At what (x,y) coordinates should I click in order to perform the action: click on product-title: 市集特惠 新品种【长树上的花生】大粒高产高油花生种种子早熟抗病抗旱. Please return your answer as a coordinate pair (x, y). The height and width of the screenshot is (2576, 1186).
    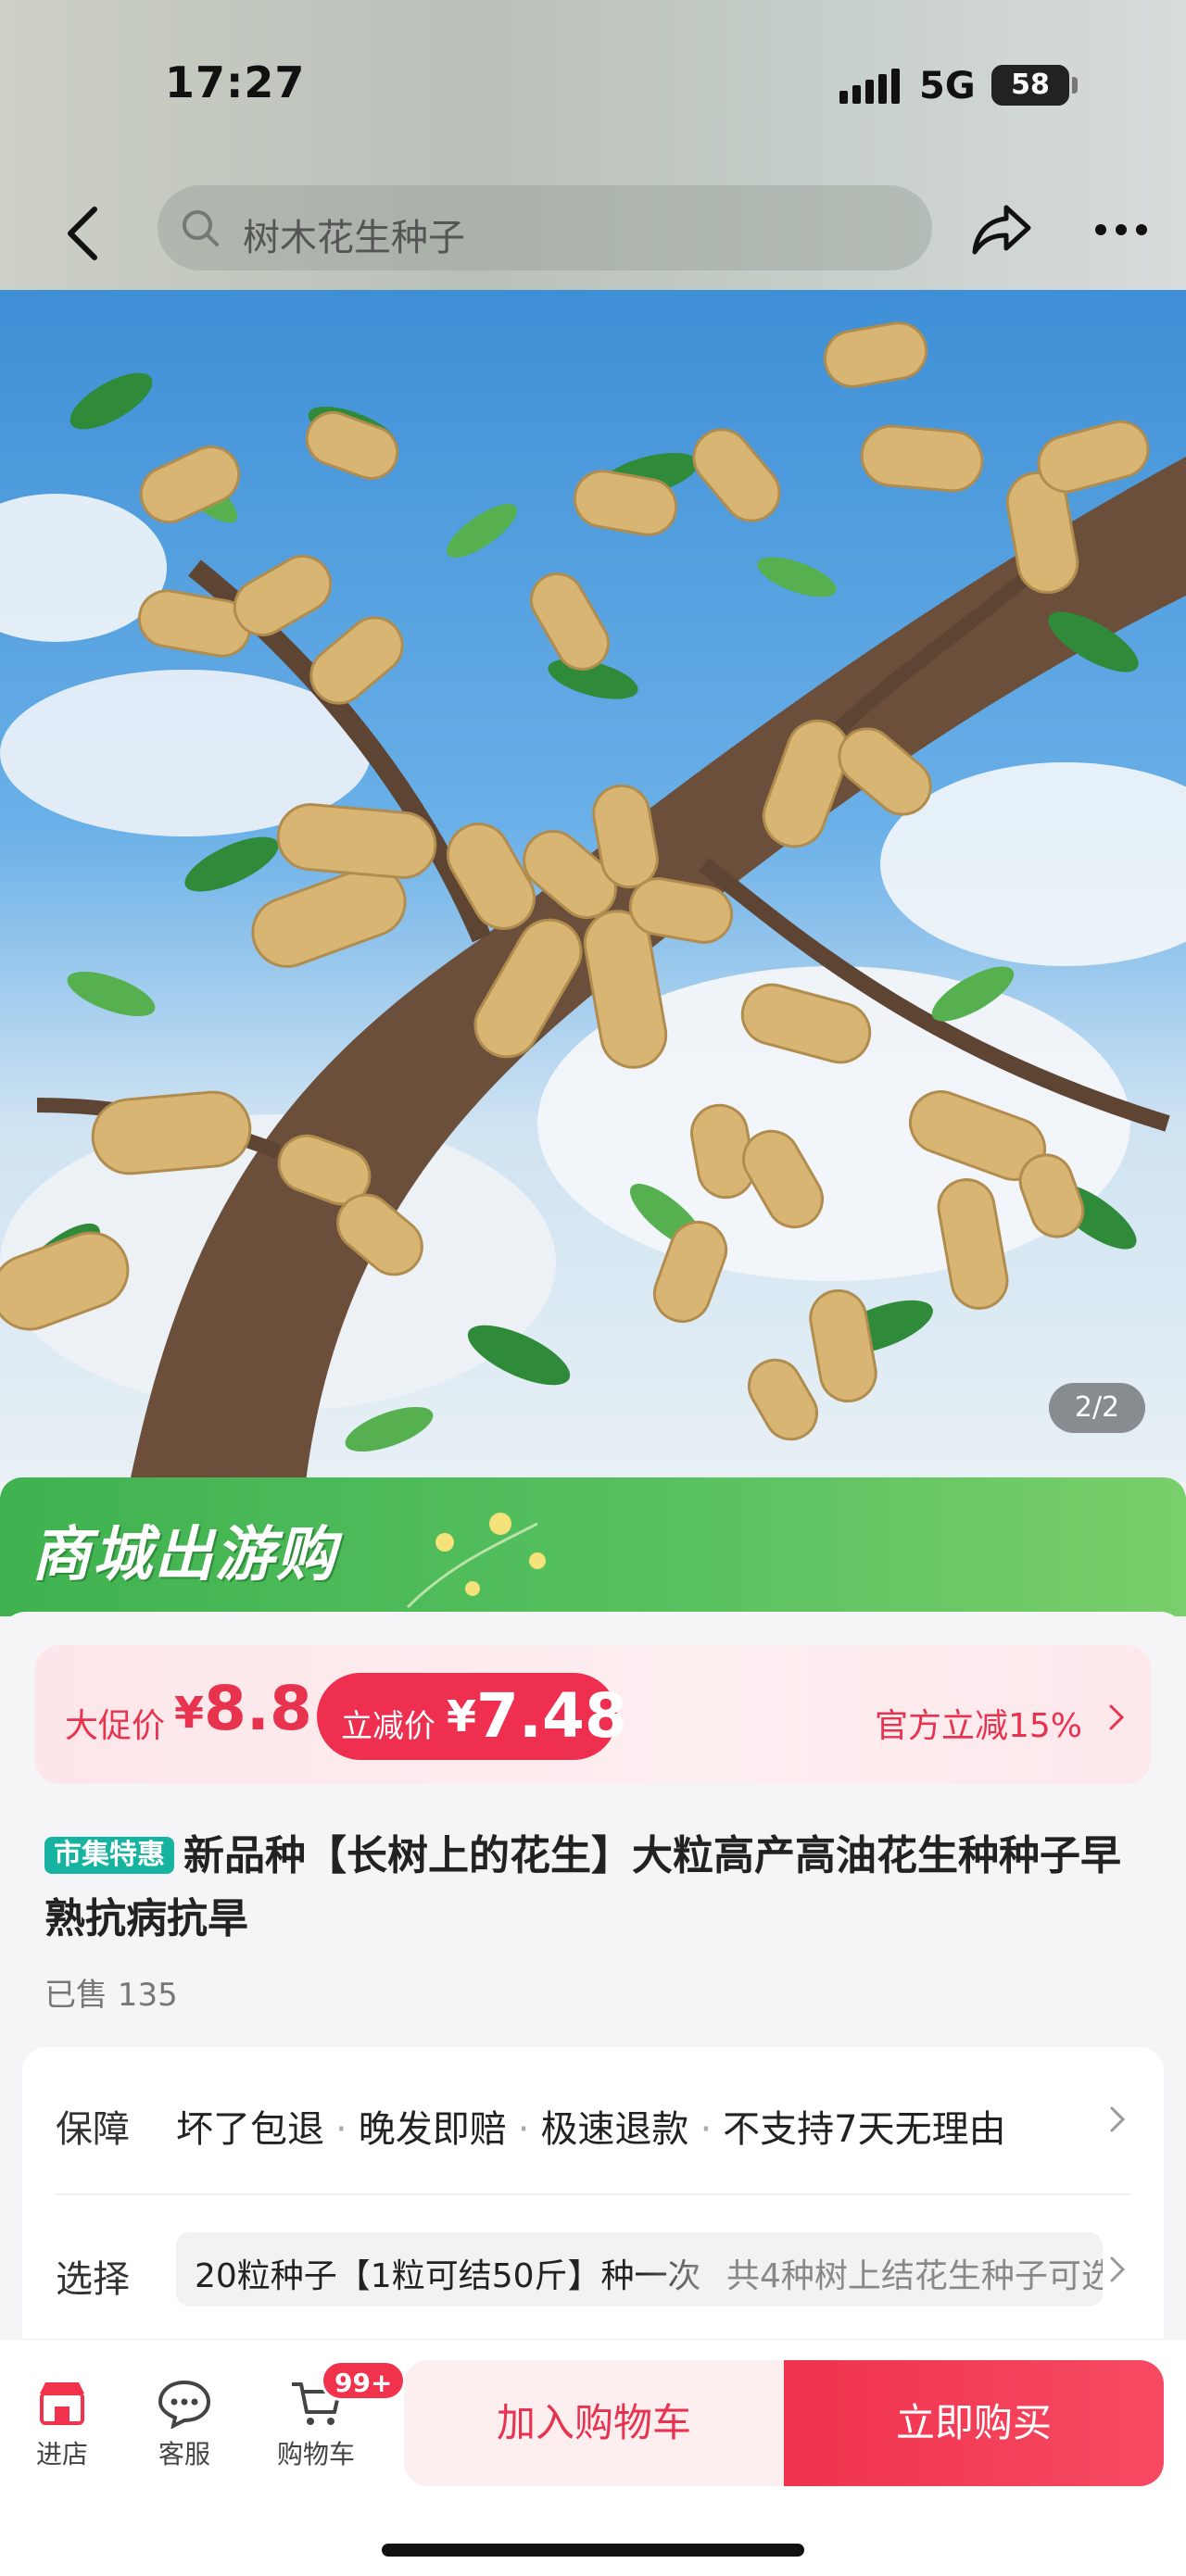
    Looking at the image, I should click on (600, 1888).